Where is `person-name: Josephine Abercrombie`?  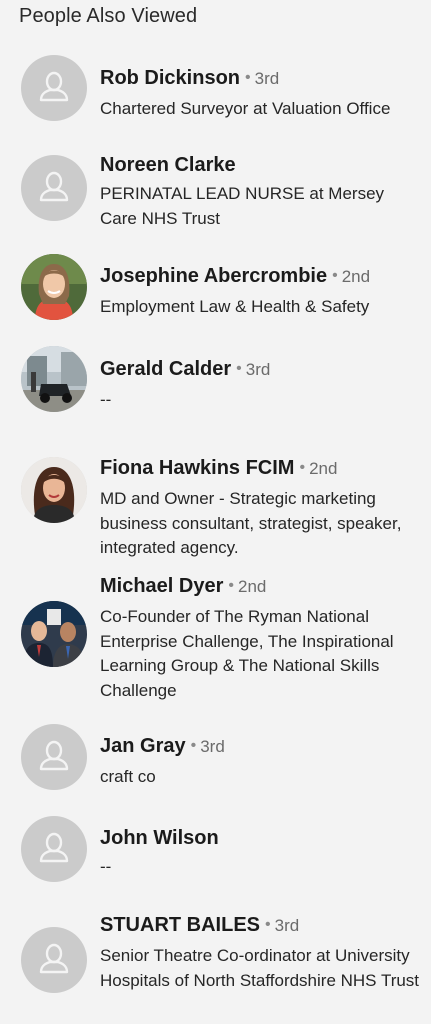
person-name: Josephine Abercrombie is located at coordinates (213, 276).